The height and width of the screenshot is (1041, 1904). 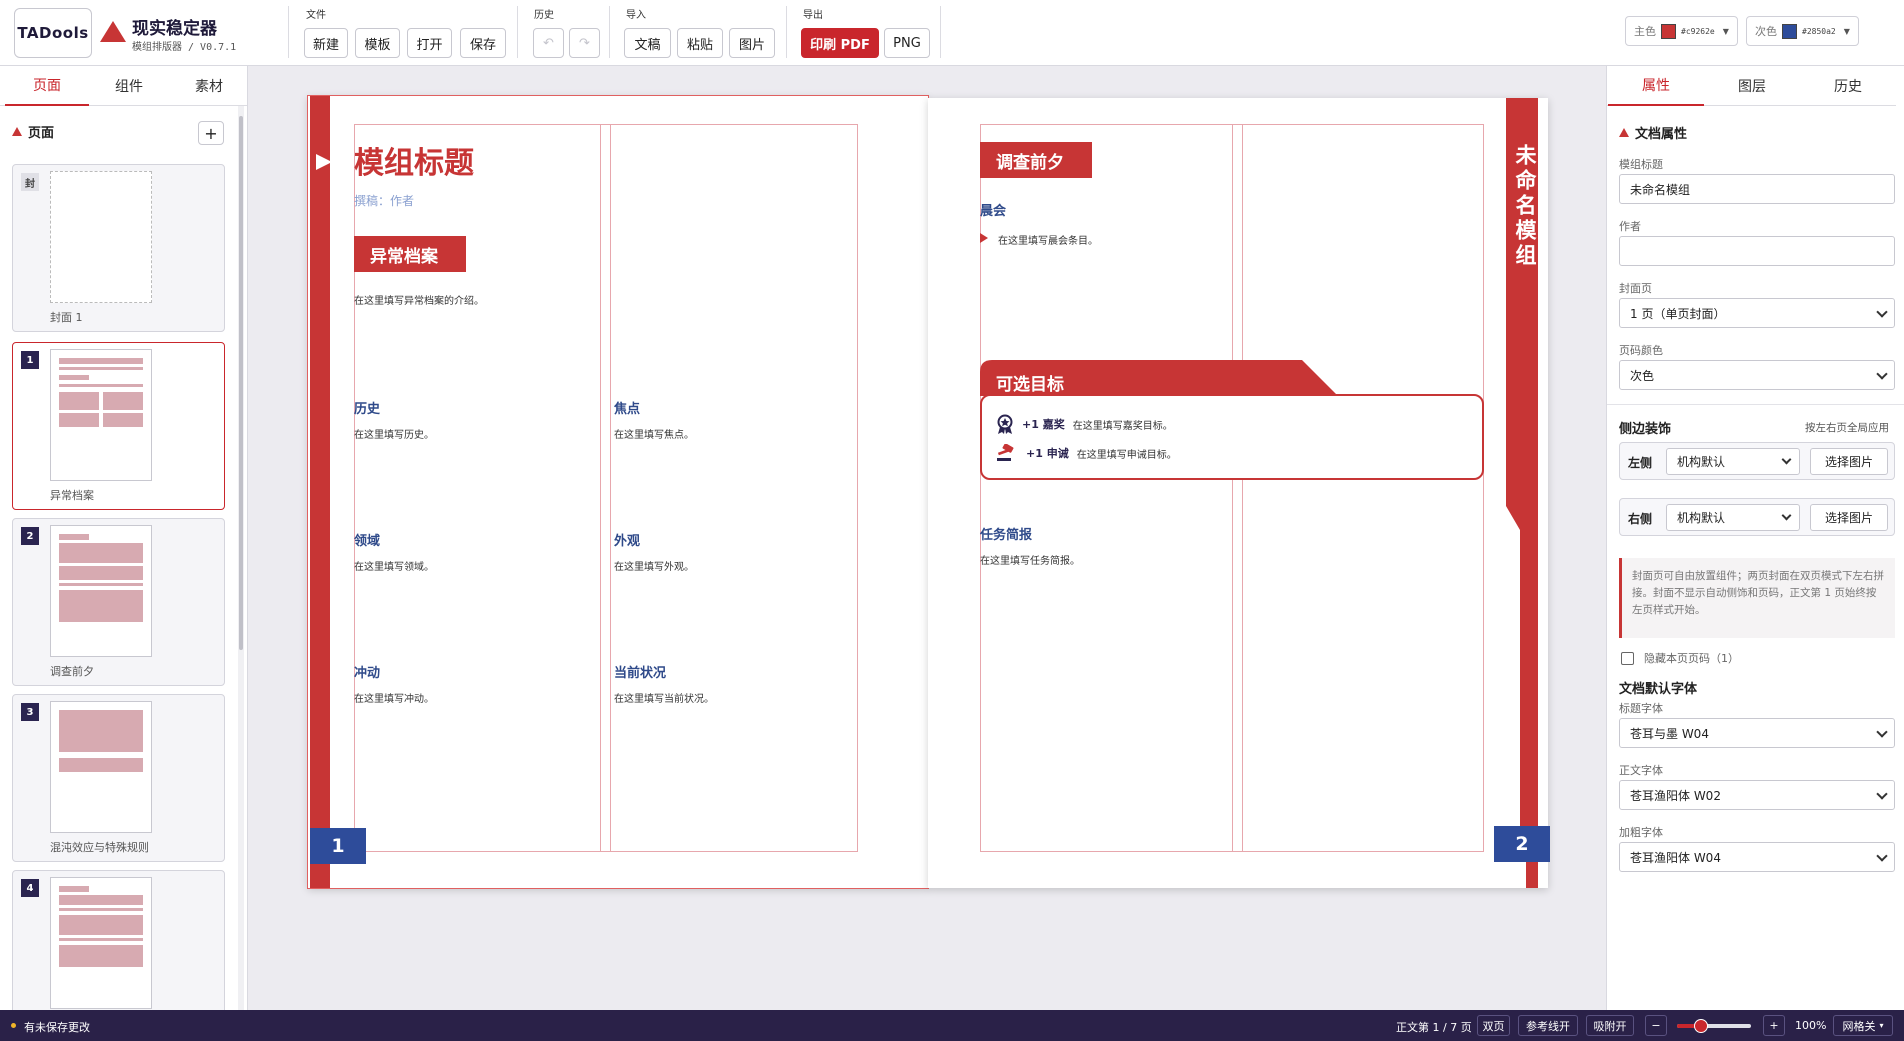 I want to click on section-banner: 异常档案, so click(x=410, y=254).